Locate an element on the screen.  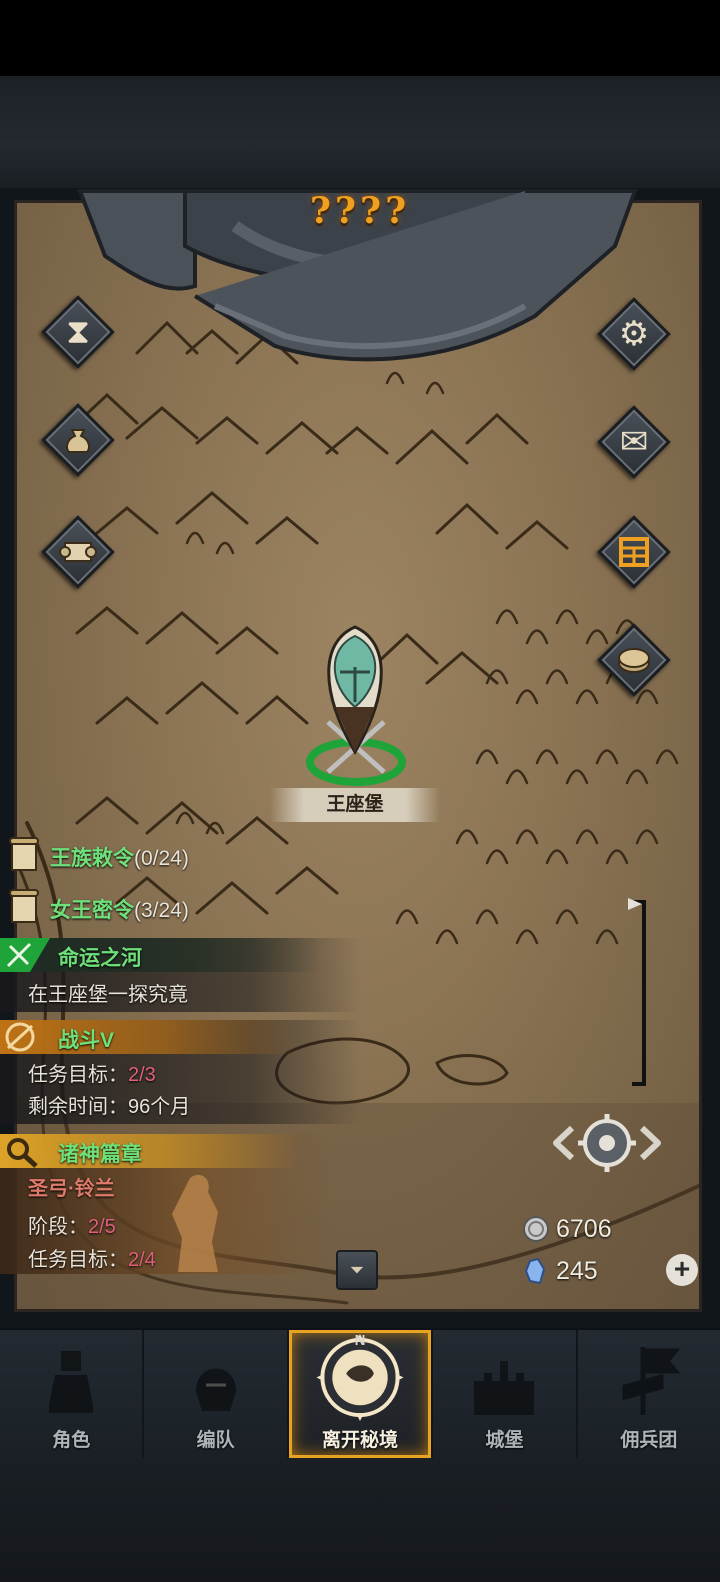
crystal-currency: 245 is located at coordinates (560, 1271).